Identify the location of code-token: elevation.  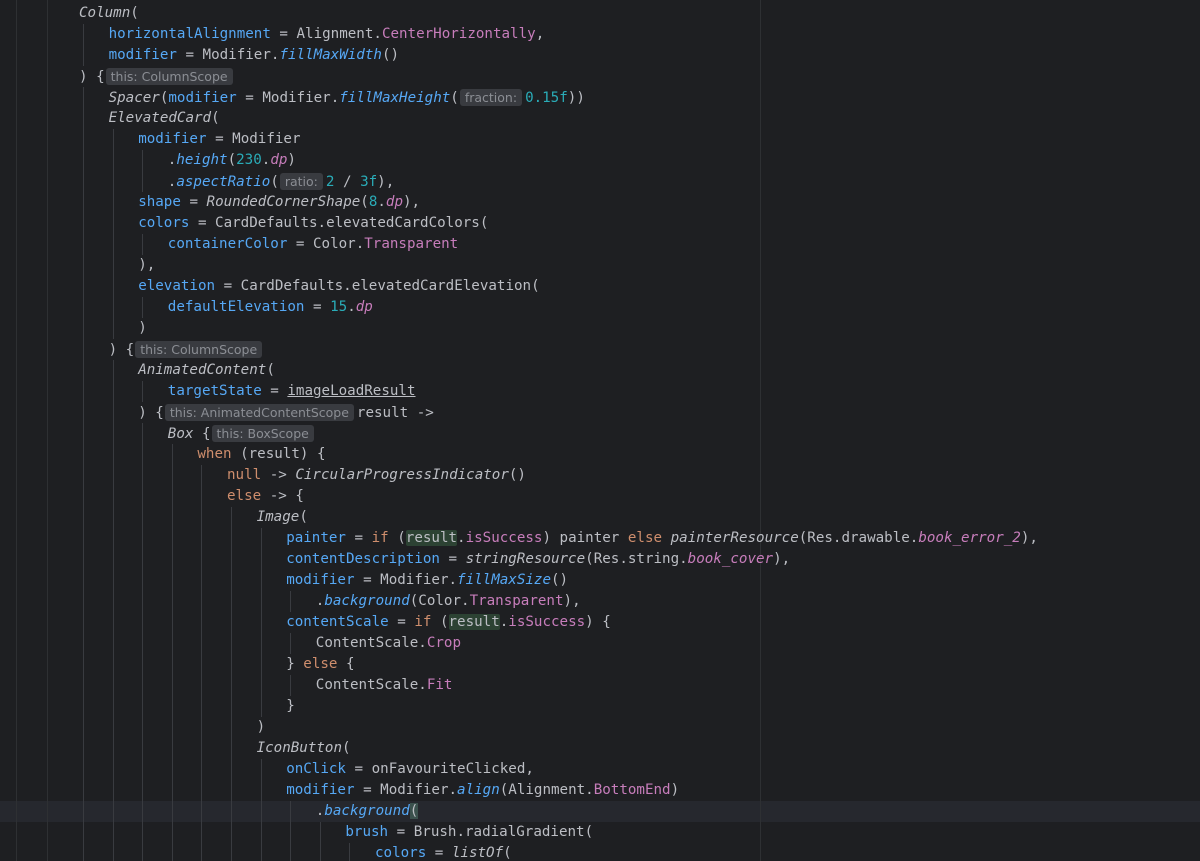
(177, 286).